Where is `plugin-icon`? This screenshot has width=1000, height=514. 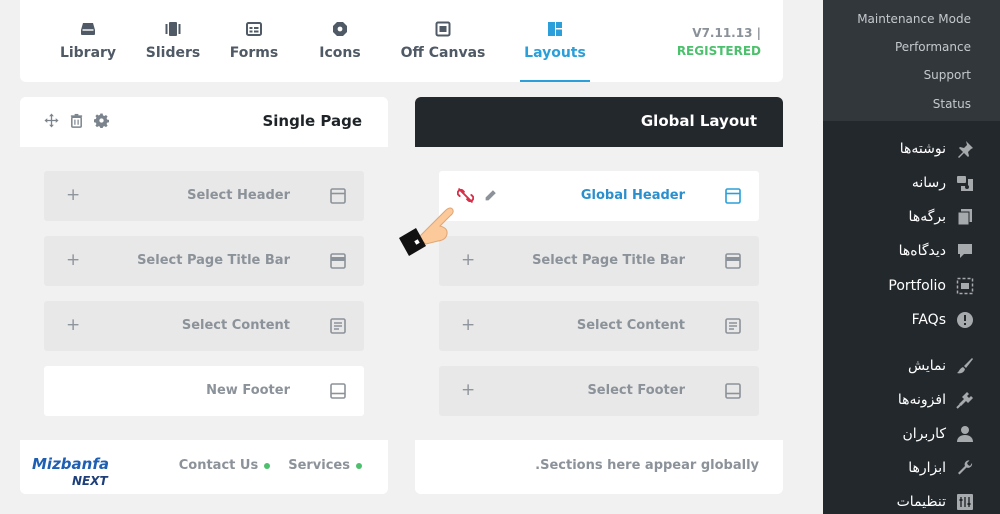 plugin-icon is located at coordinates (964, 400).